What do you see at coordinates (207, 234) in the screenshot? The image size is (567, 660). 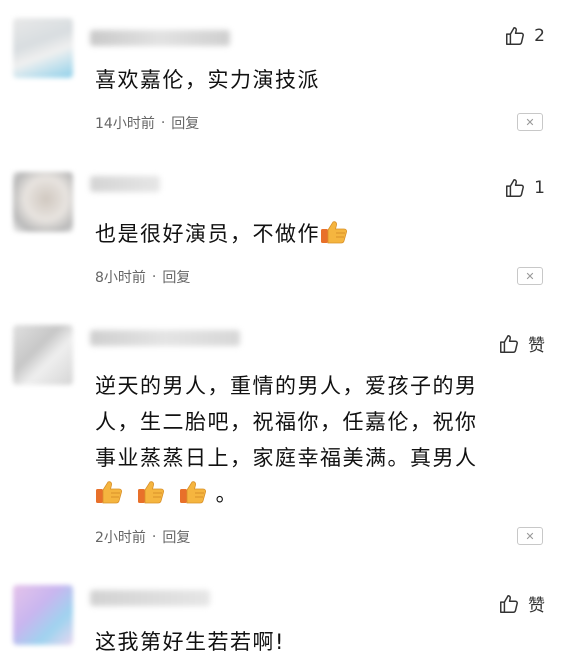 I see `comment-text-body: 也是很好演员，不做作` at bounding box center [207, 234].